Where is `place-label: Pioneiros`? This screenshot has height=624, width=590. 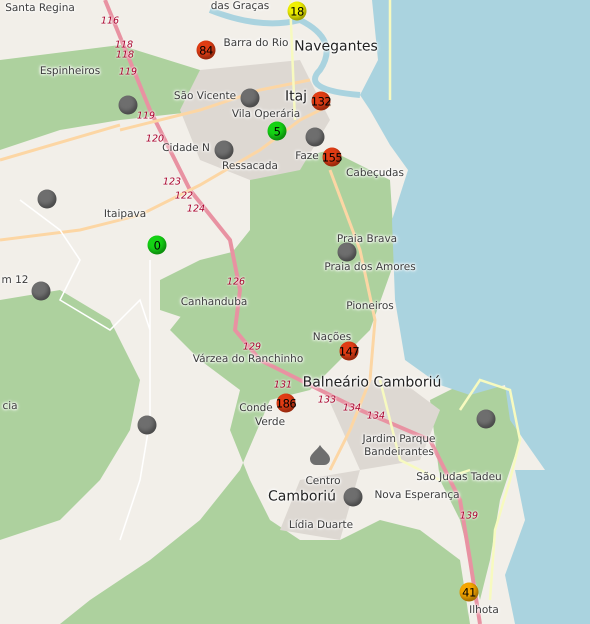
place-label: Pioneiros is located at coordinates (370, 307).